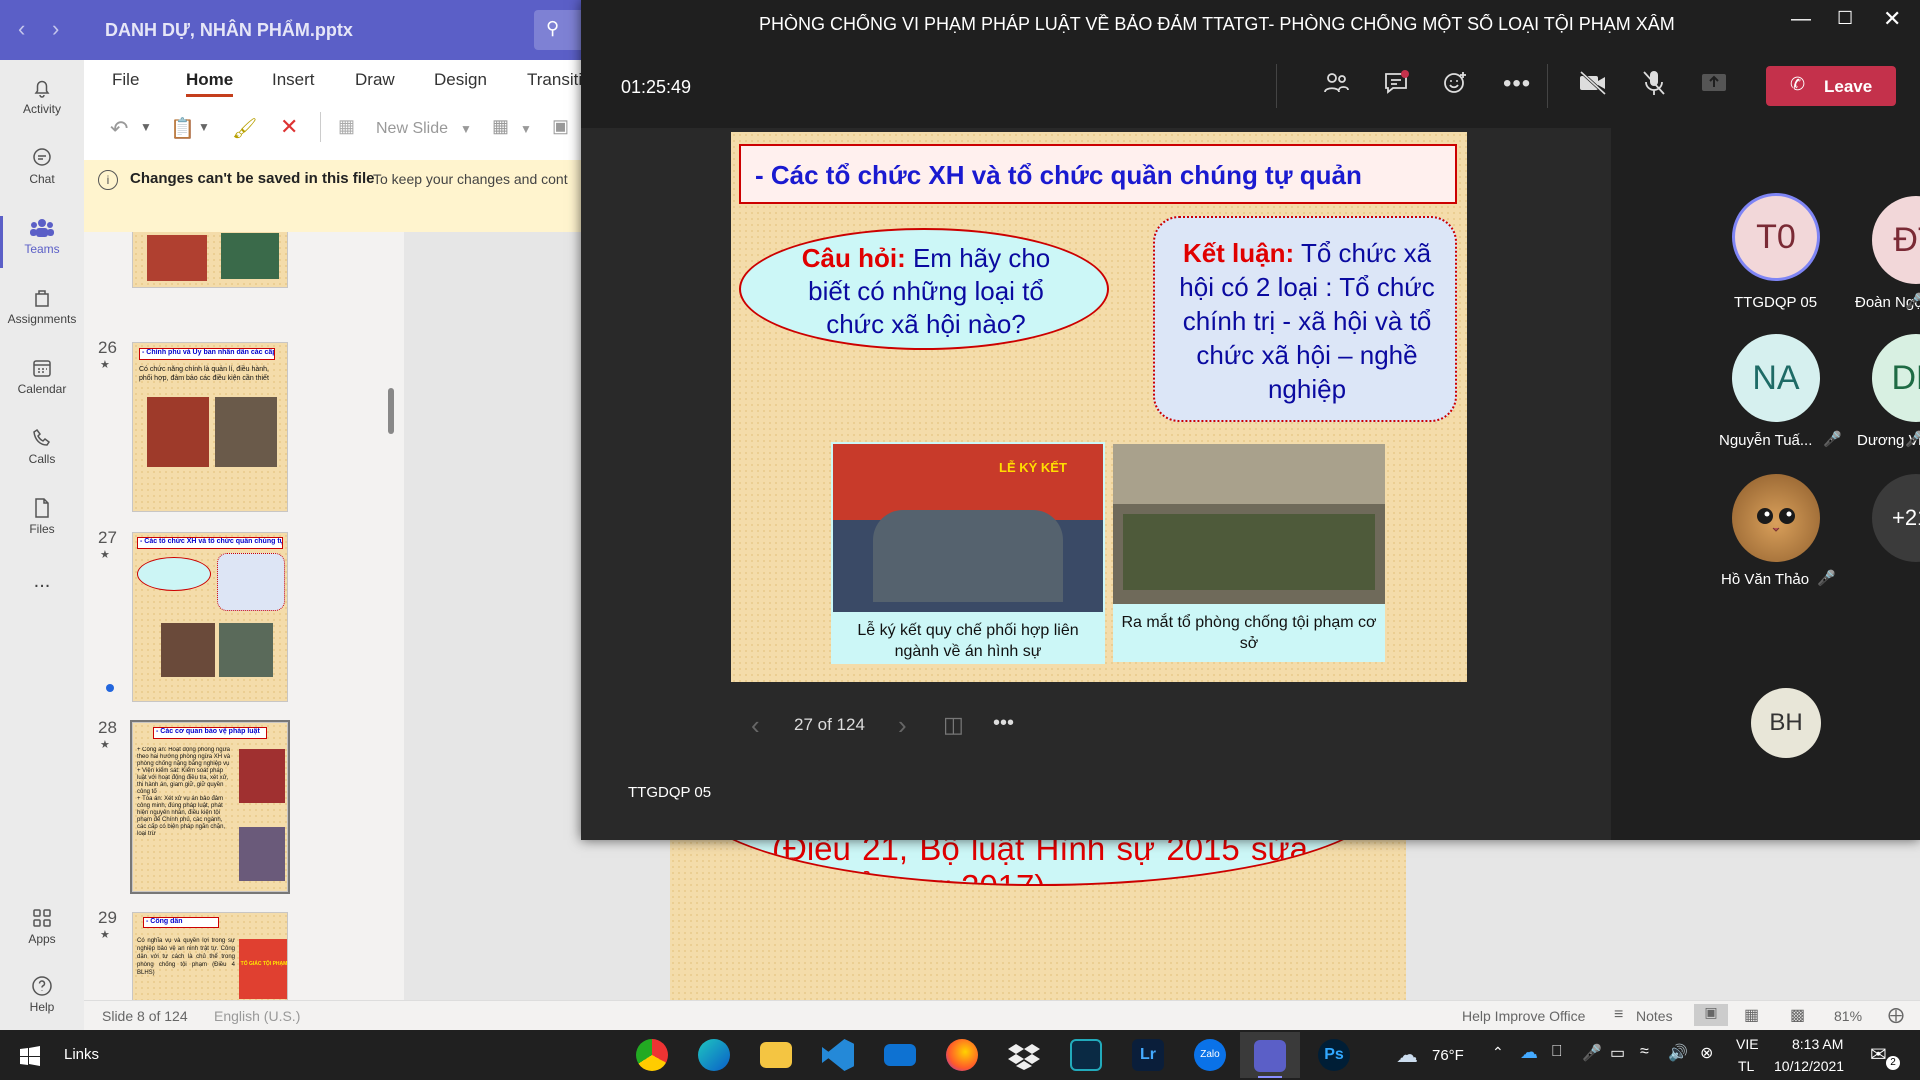  Describe the element at coordinates (1456, 83) in the screenshot. I see `reactions-icon` at that location.